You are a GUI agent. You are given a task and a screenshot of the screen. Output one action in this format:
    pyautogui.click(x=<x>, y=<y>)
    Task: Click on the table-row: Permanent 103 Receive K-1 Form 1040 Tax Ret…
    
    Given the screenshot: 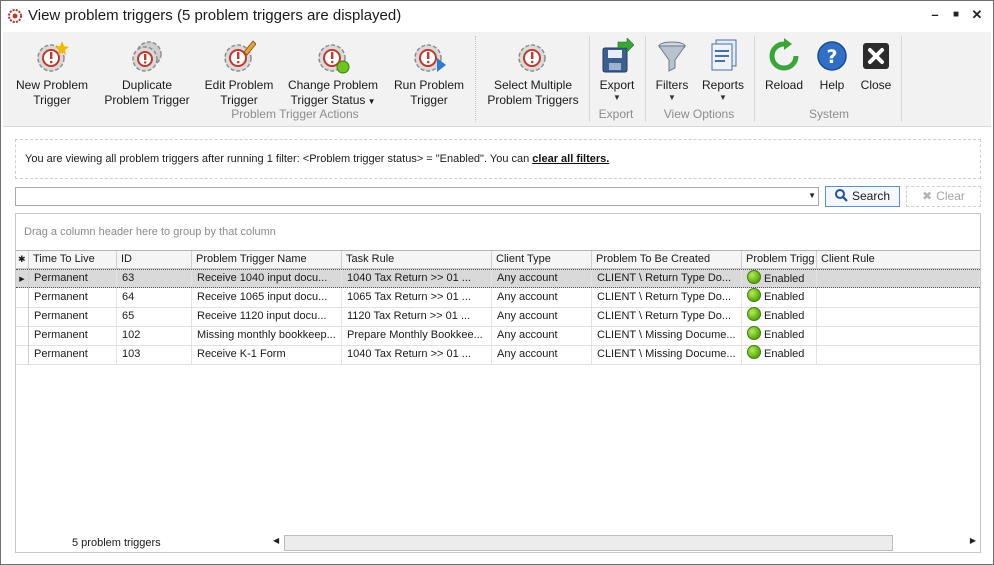 What is the action you would take?
    pyautogui.click(x=498, y=355)
    